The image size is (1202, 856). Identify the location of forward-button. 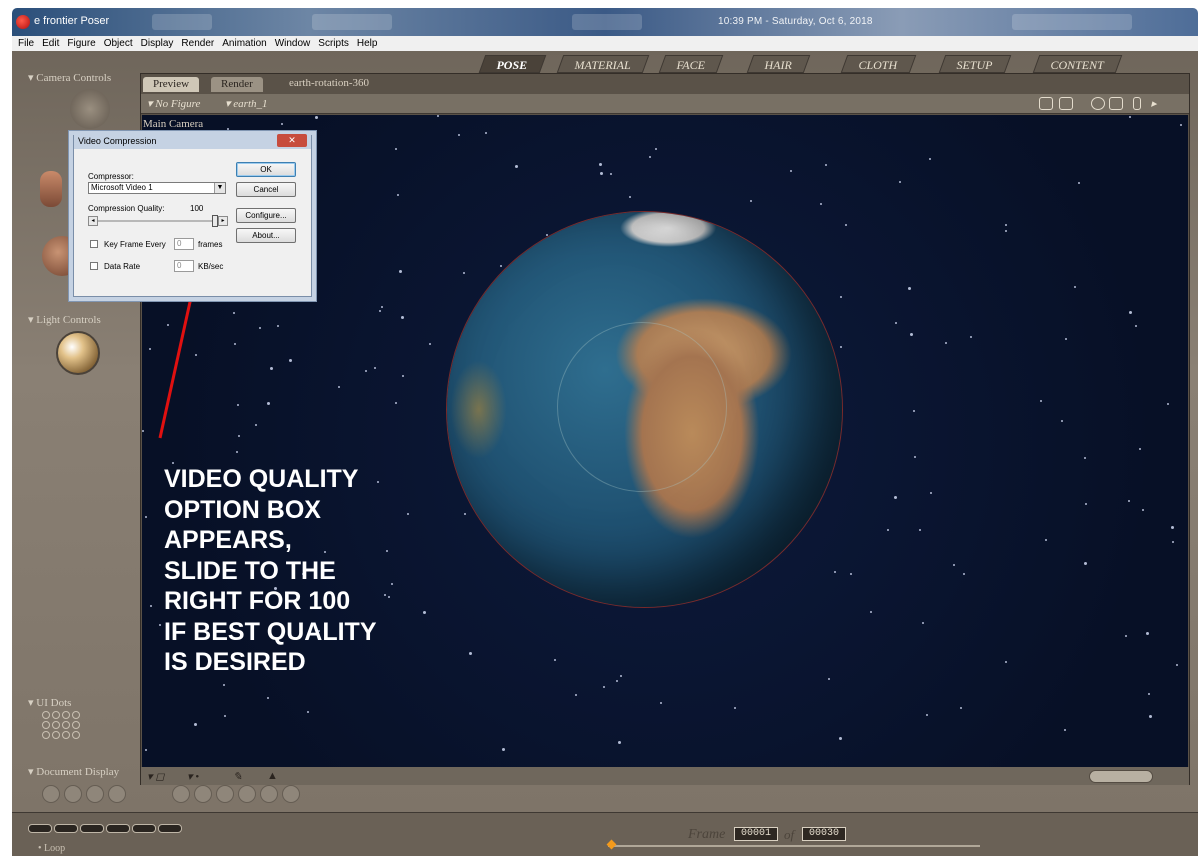
(118, 828).